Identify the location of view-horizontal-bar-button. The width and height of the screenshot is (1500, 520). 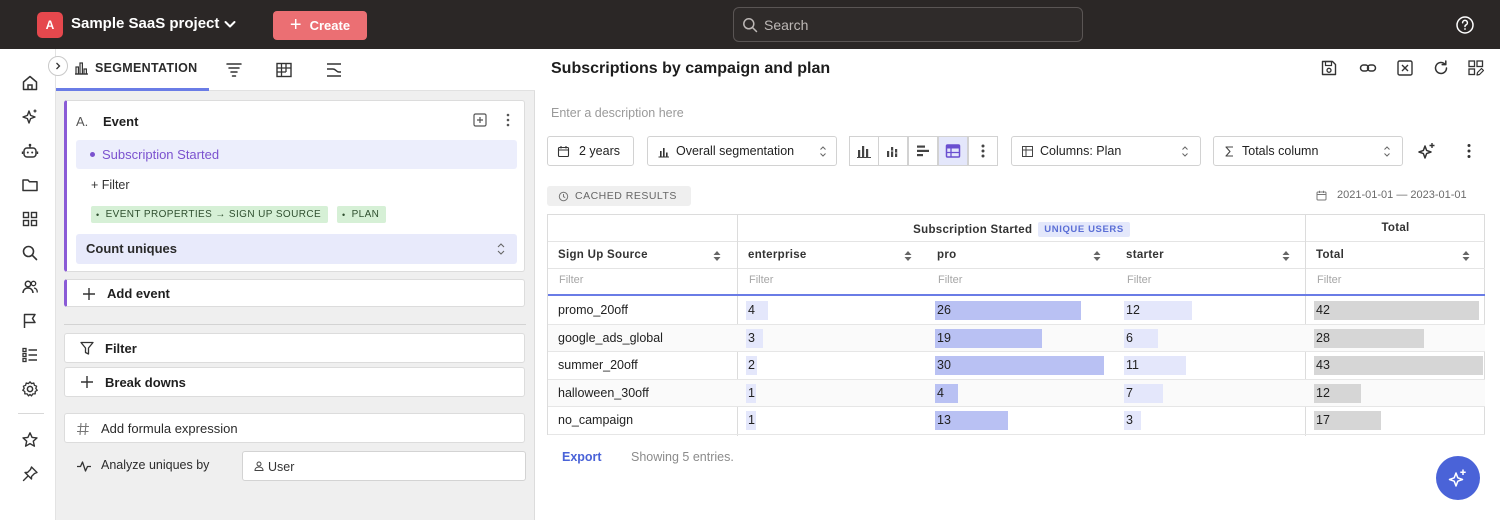
(923, 151).